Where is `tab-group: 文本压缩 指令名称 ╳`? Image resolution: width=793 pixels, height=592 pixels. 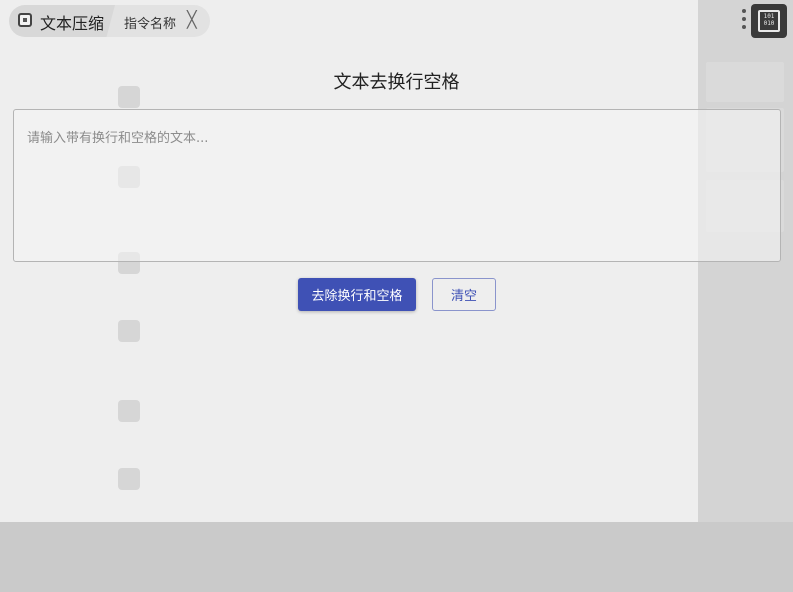
tab-group: 文本压缩 指令名称 ╳ is located at coordinates (109, 21).